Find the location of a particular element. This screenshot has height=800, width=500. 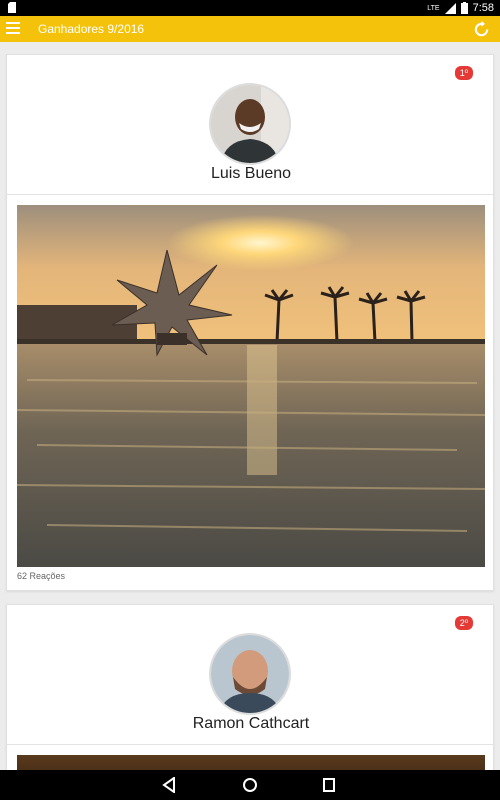

rank-badge: 2º is located at coordinates (463, 623).